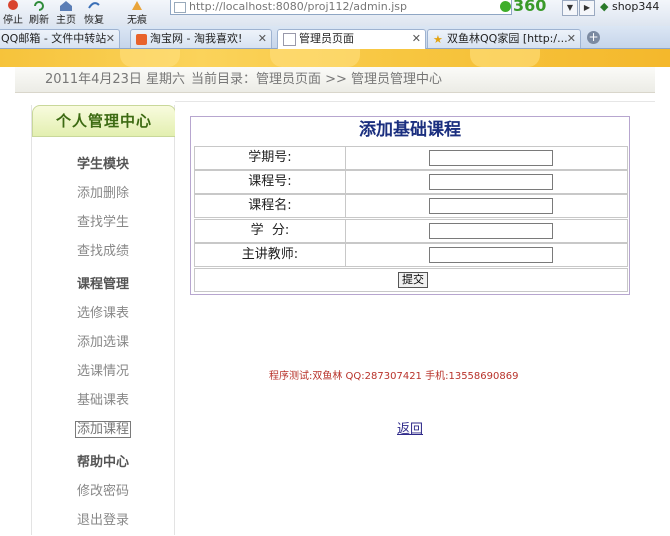 This screenshot has height=536, width=670. Describe the element at coordinates (137, 13) in the screenshot. I see `no-trace-button: 无痕` at that location.